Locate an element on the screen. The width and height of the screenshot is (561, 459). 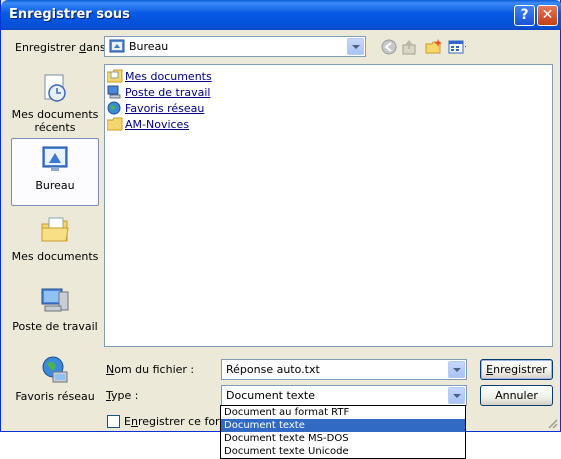
filetype-option: Document texte MS-DOS is located at coordinates (343, 438).